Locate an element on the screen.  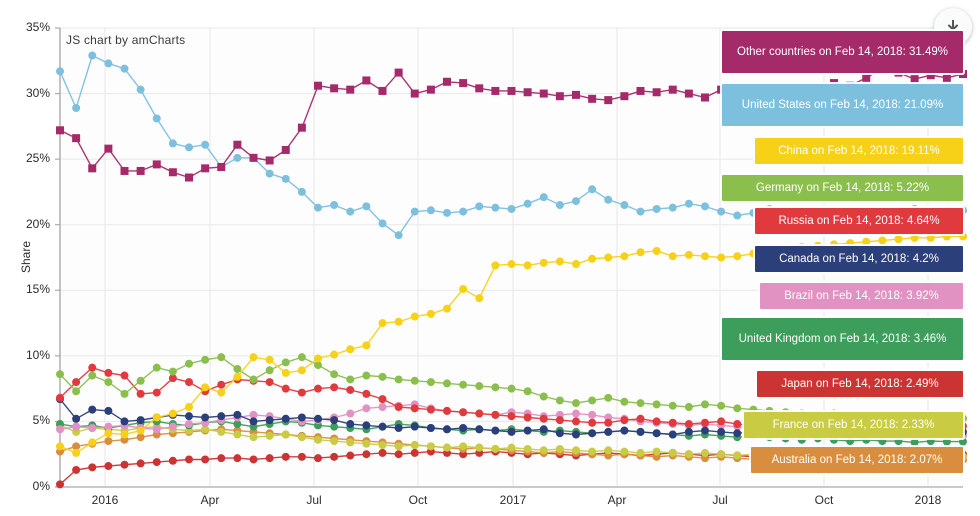
y-axis-tick-label: 35% is located at coordinates (37, 27).